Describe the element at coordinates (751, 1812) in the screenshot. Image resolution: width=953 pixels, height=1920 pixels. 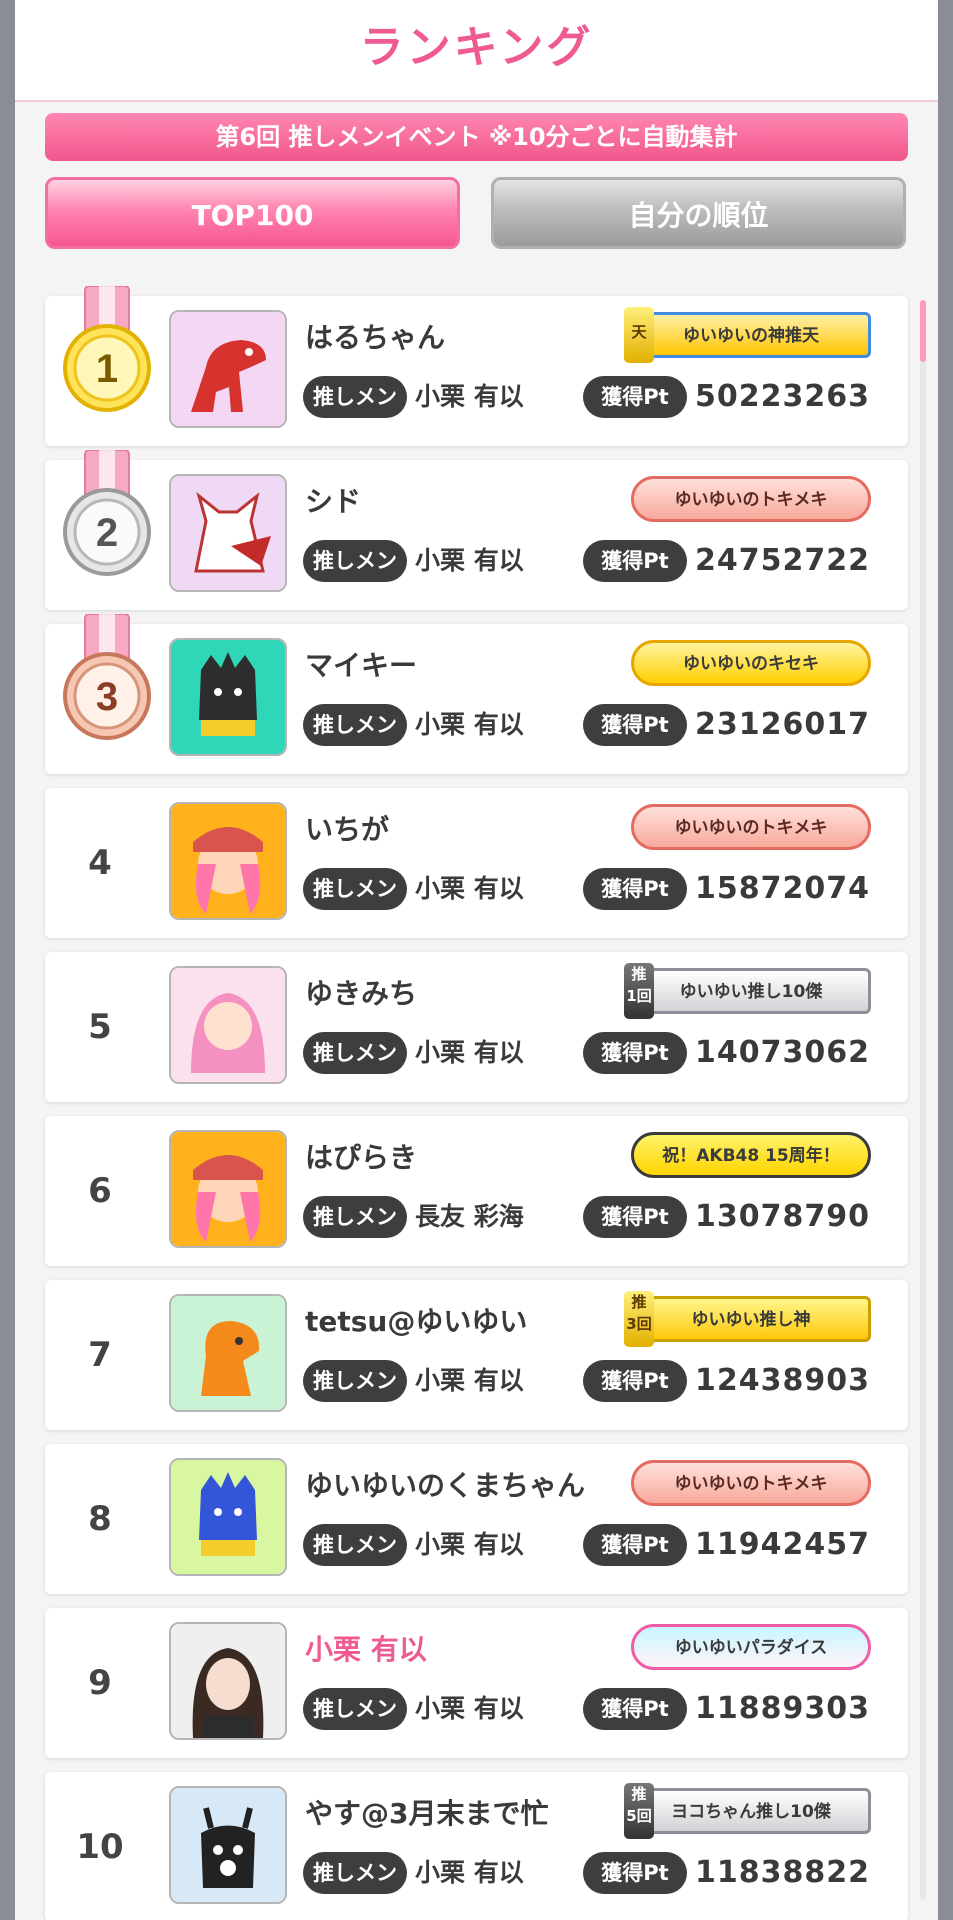
I see `badge-label: ヨコちゃん推し10傑` at that location.